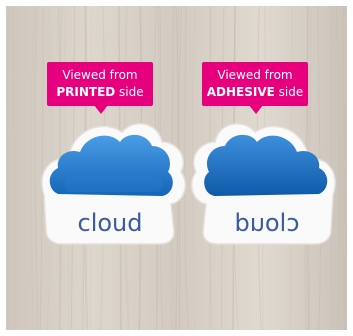 The image size is (353, 336). What do you see at coordinates (110, 223) in the screenshot?
I see `sticker-printed-text: cloud` at bounding box center [110, 223].